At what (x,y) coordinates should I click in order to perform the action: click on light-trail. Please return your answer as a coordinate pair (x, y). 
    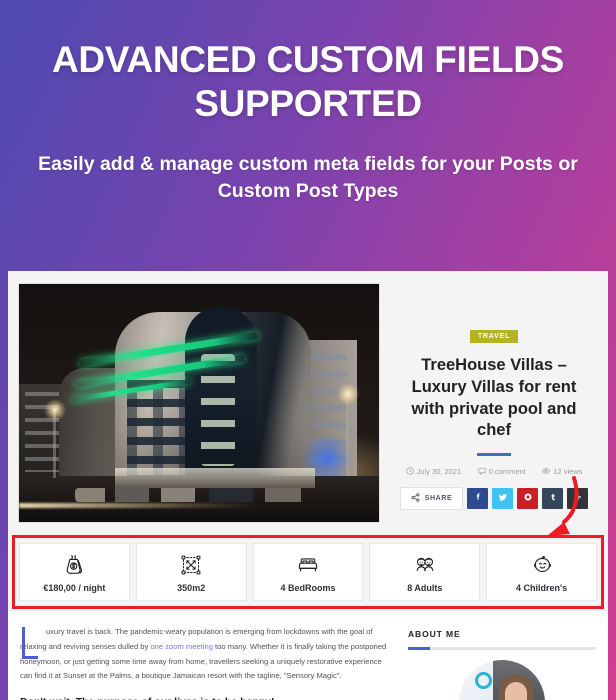
    Looking at the image, I should click on (139, 505).